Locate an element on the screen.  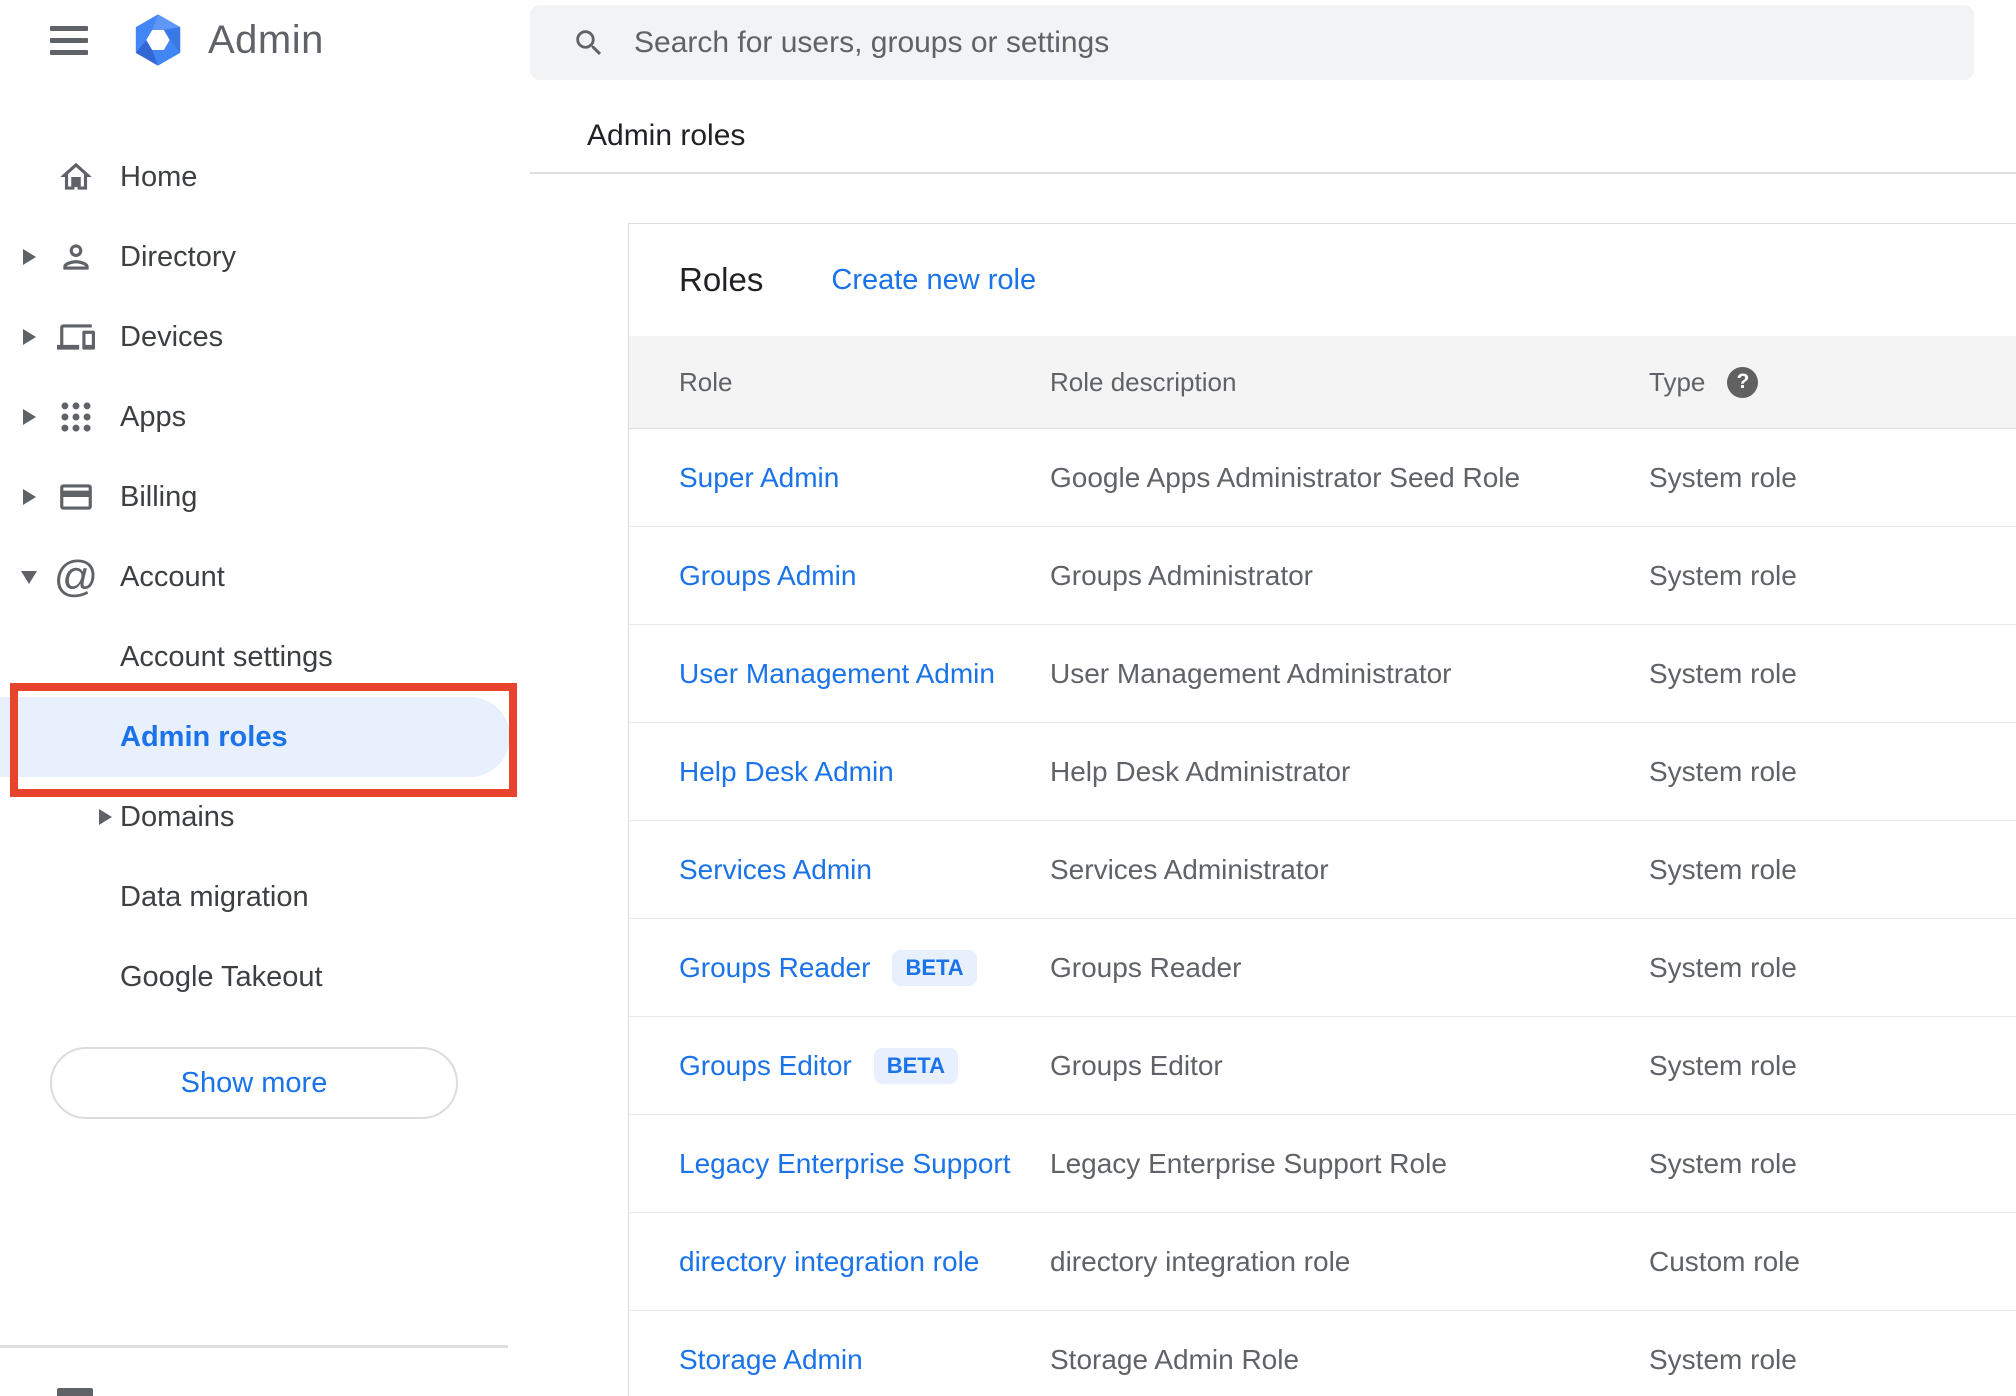
sidebar-item-apps: Apps is located at coordinates (265, 417).